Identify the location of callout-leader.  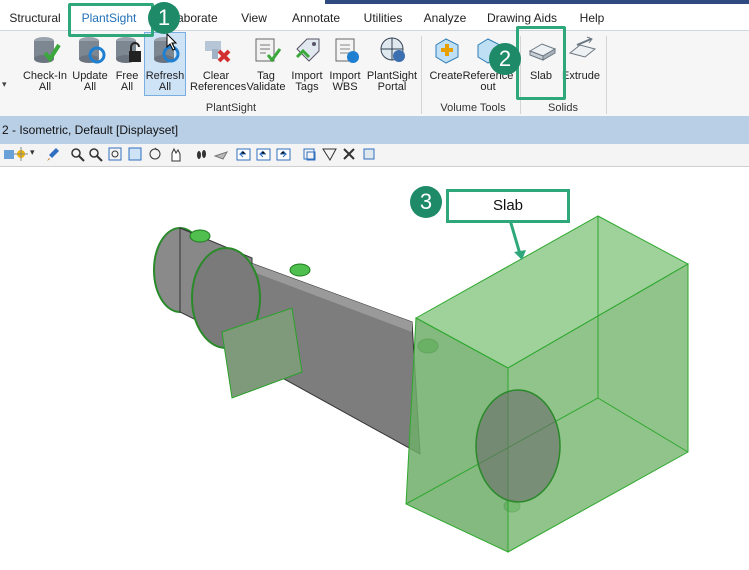
(515, 237).